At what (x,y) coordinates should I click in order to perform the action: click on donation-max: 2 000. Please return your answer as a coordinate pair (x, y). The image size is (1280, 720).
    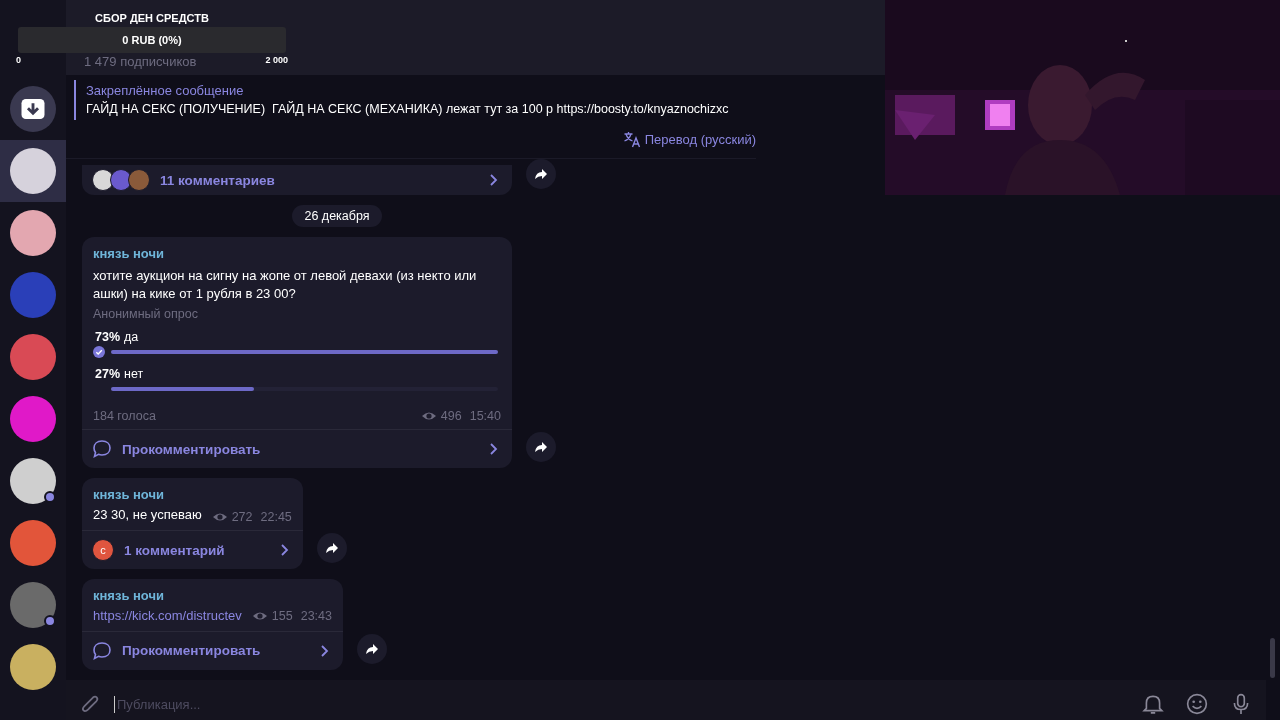
    Looking at the image, I should click on (276, 60).